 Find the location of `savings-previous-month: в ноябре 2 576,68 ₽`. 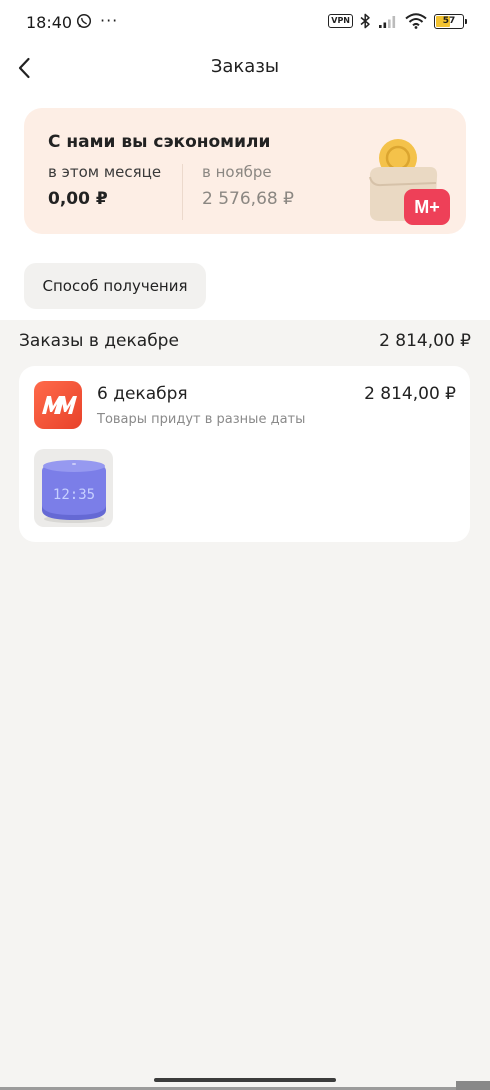

savings-previous-month: в ноябре 2 576,68 ₽ is located at coordinates (248, 186).